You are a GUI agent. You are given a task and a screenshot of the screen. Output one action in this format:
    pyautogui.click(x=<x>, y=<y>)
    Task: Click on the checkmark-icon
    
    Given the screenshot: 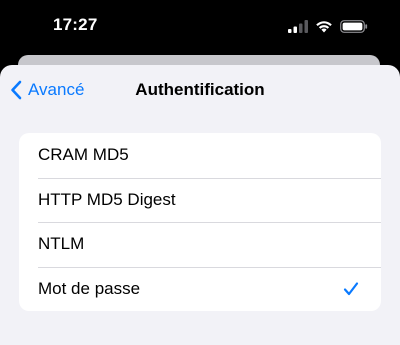 What is the action you would take?
    pyautogui.click(x=351, y=289)
    